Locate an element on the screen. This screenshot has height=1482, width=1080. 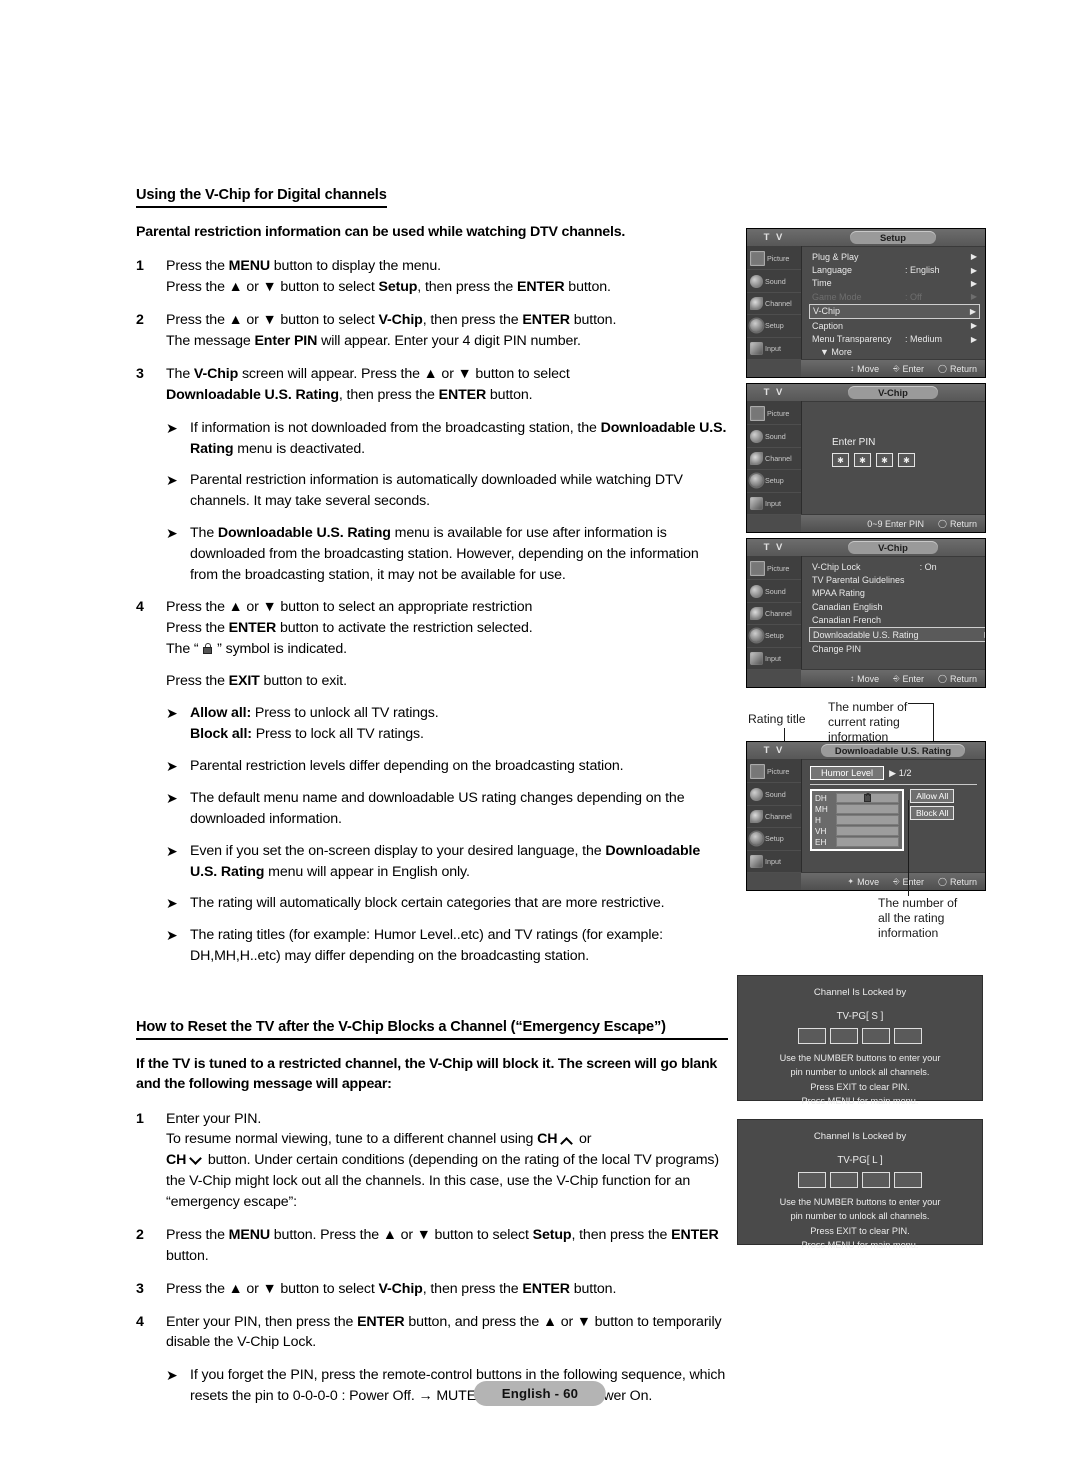
osd-titlebar: T V V-Chip is located at coordinates (866, 548).